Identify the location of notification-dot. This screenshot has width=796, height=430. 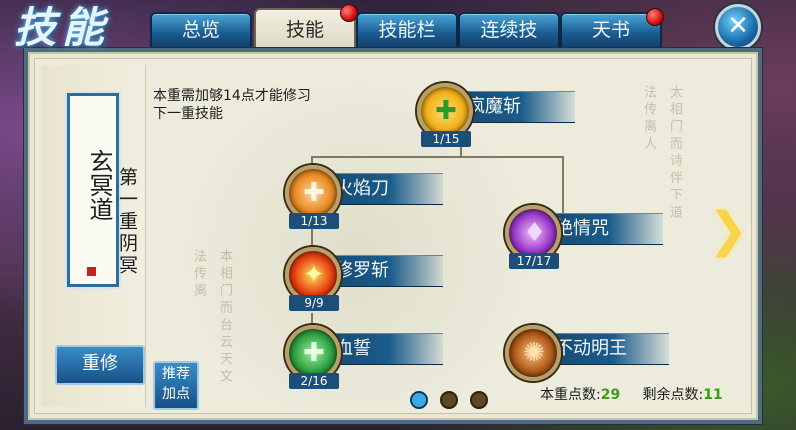
(655, 17).